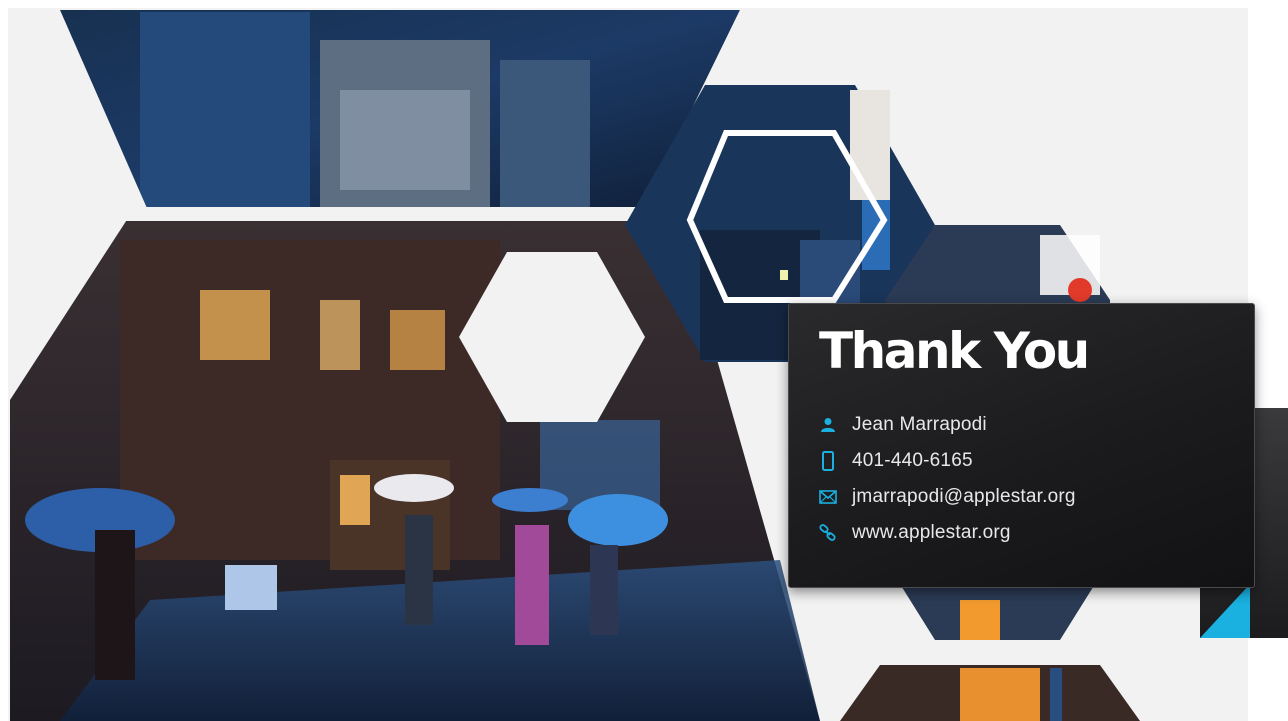  I want to click on mobile-phone-icon, so click(828, 461).